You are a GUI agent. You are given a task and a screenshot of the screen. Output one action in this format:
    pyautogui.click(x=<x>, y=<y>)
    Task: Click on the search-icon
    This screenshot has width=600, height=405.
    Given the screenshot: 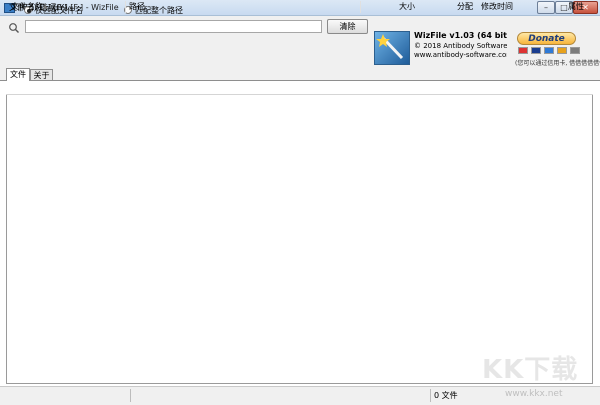 What is the action you would take?
    pyautogui.click(x=14, y=28)
    